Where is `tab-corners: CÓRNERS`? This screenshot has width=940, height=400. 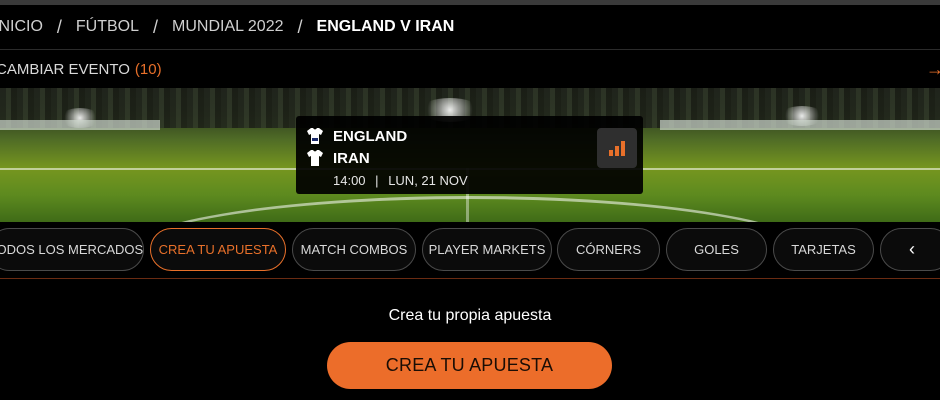 tab-corners: CÓRNERS is located at coordinates (608, 249).